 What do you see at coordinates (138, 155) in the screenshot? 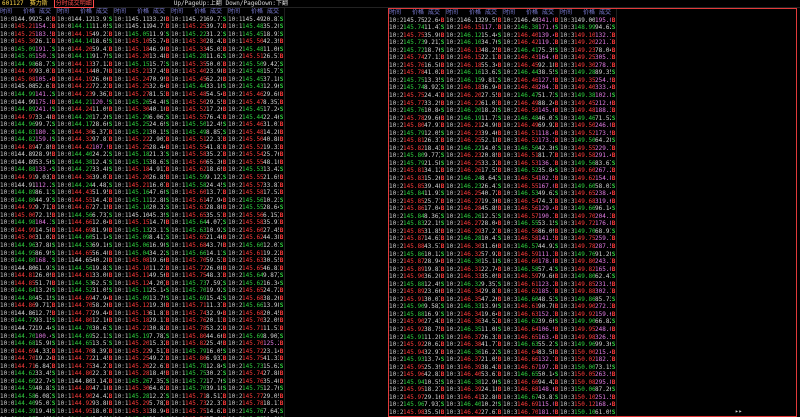
I see `tick-price: 145.18` at bounding box center [138, 155].